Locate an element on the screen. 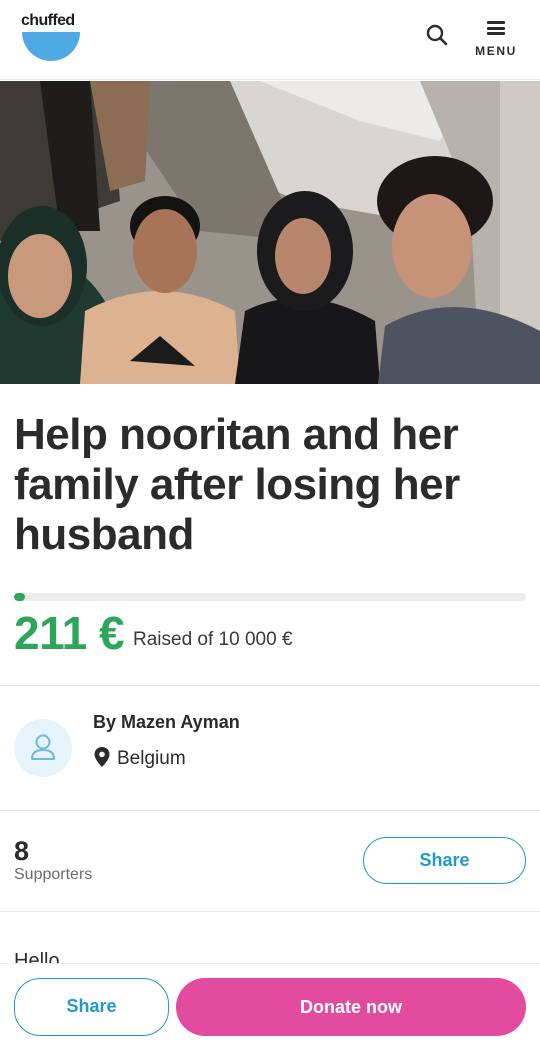 The height and width of the screenshot is (1048, 540). sticky-action-bar: Share Donate now is located at coordinates (270, 1005).